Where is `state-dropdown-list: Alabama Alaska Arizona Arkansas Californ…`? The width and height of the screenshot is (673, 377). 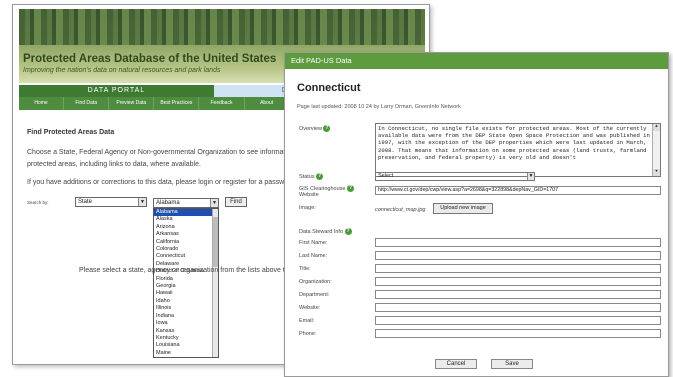
state-dropdown-list: Alabama Alaska Arizona Arkansas Californ… is located at coordinates (186, 283).